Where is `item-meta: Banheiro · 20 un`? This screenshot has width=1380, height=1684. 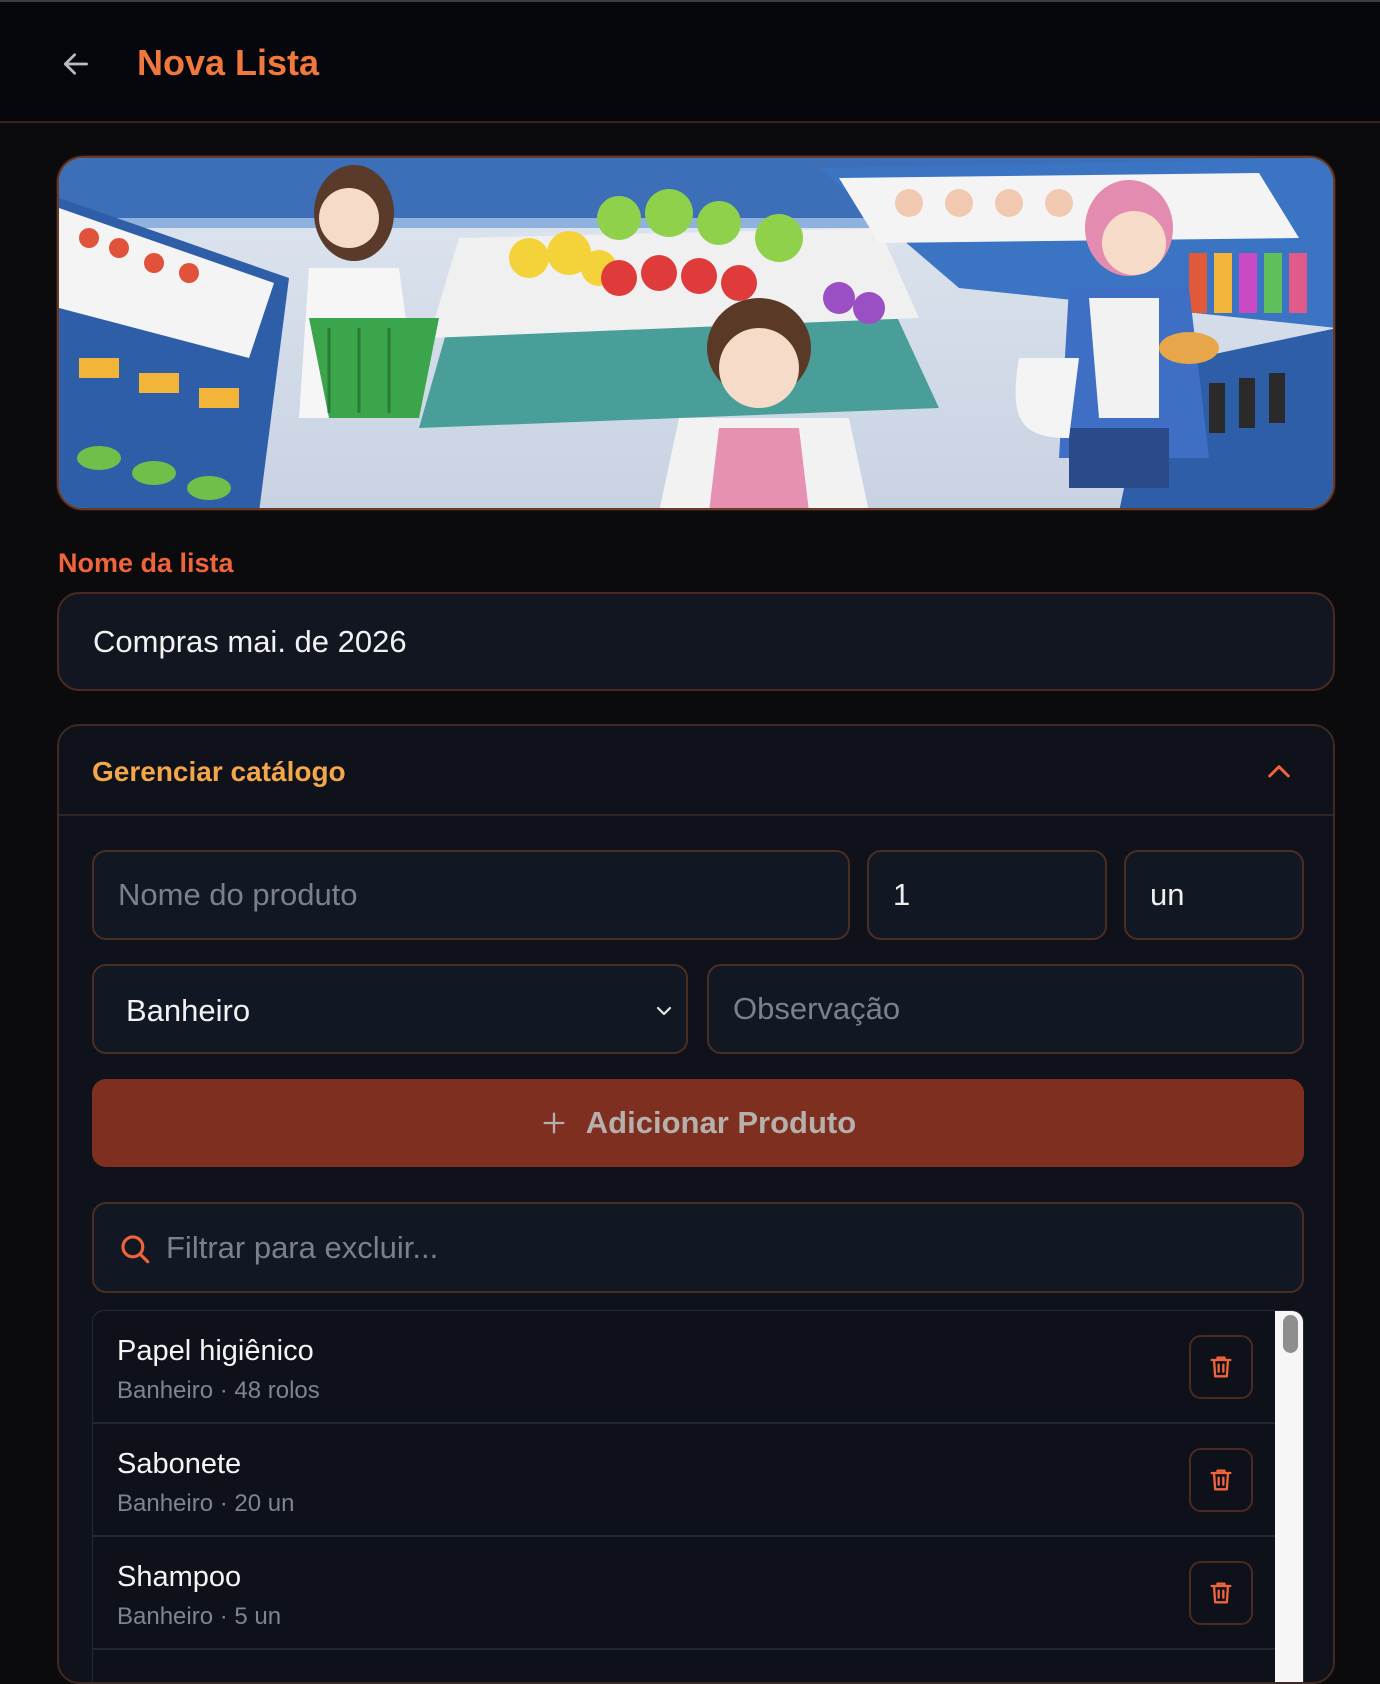
item-meta: Banheiro · 20 un is located at coordinates (206, 1503).